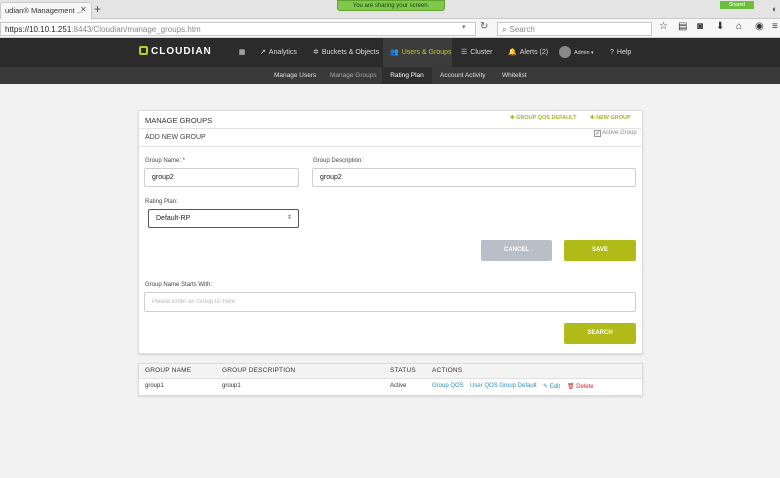 This screenshot has width=780, height=478. I want to click on logo-text: CLOUDIAN, so click(181, 51).